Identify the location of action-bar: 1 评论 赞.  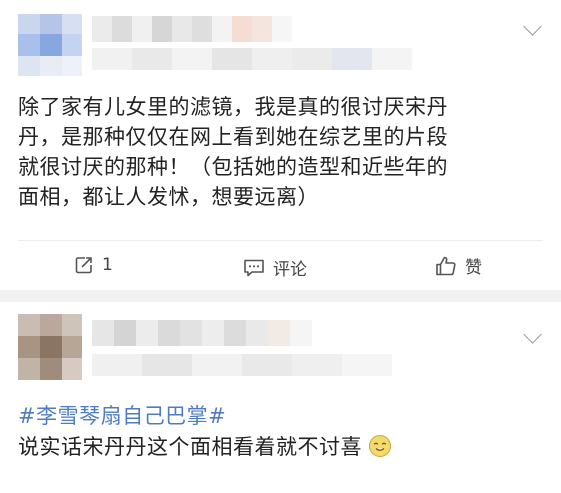
(280, 265).